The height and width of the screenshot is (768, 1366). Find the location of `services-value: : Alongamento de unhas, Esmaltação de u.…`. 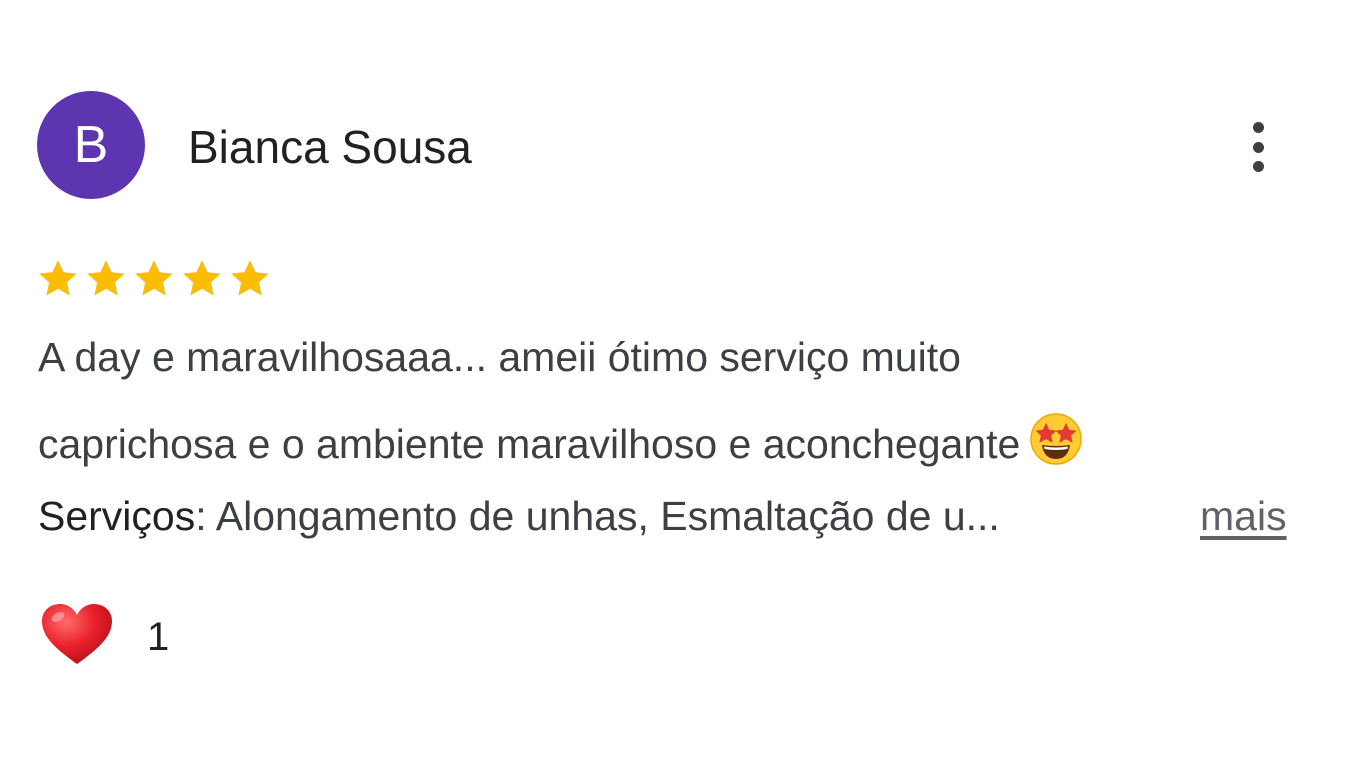

services-value: : Alongamento de unhas, Esmaltação de u.… is located at coordinates (597, 516).